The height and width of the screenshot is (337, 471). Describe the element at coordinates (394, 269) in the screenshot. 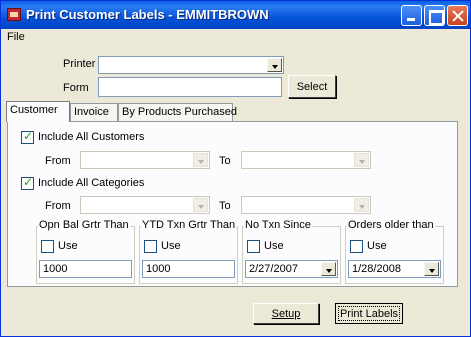

I see `orders-older-than-date-picker: 1/28/2008` at that location.